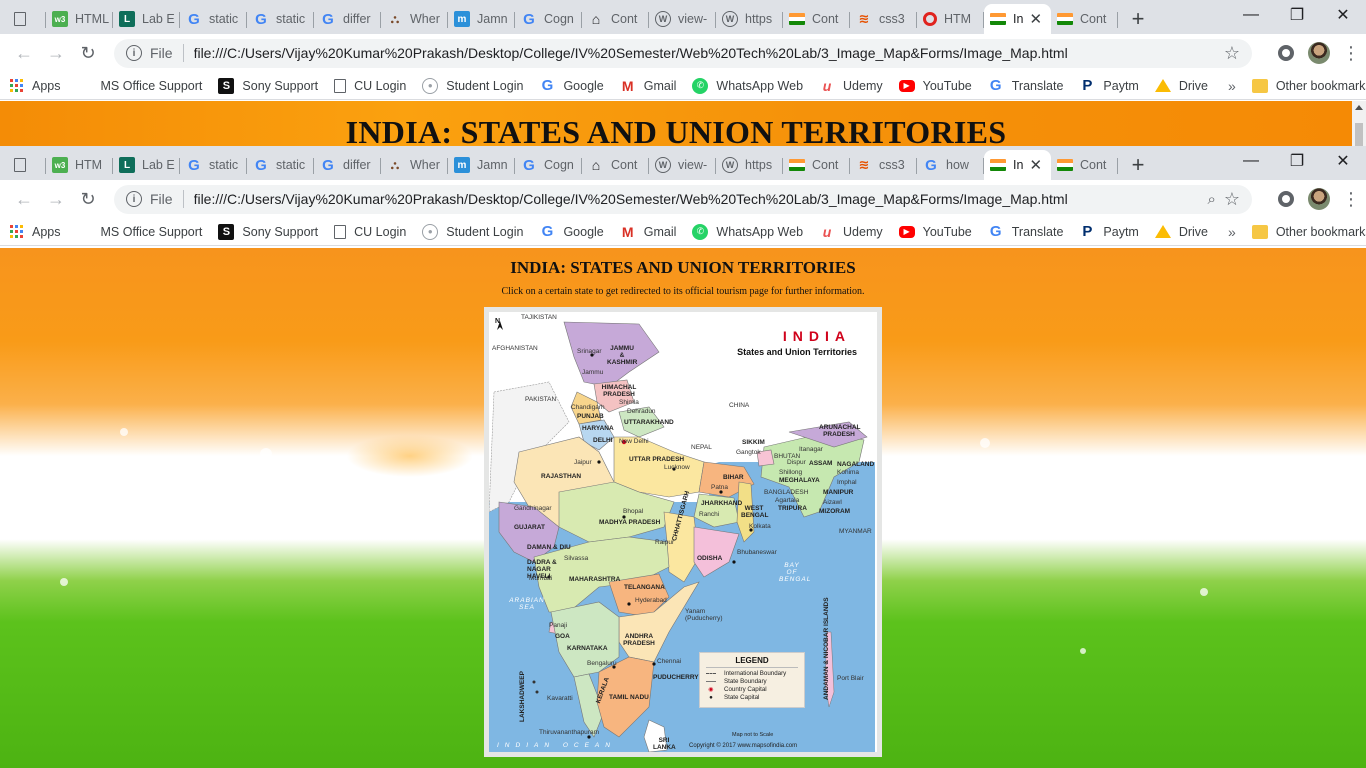 The image size is (1366, 768). What do you see at coordinates (716, 552) in the screenshot?
I see `state-odisha` at bounding box center [716, 552].